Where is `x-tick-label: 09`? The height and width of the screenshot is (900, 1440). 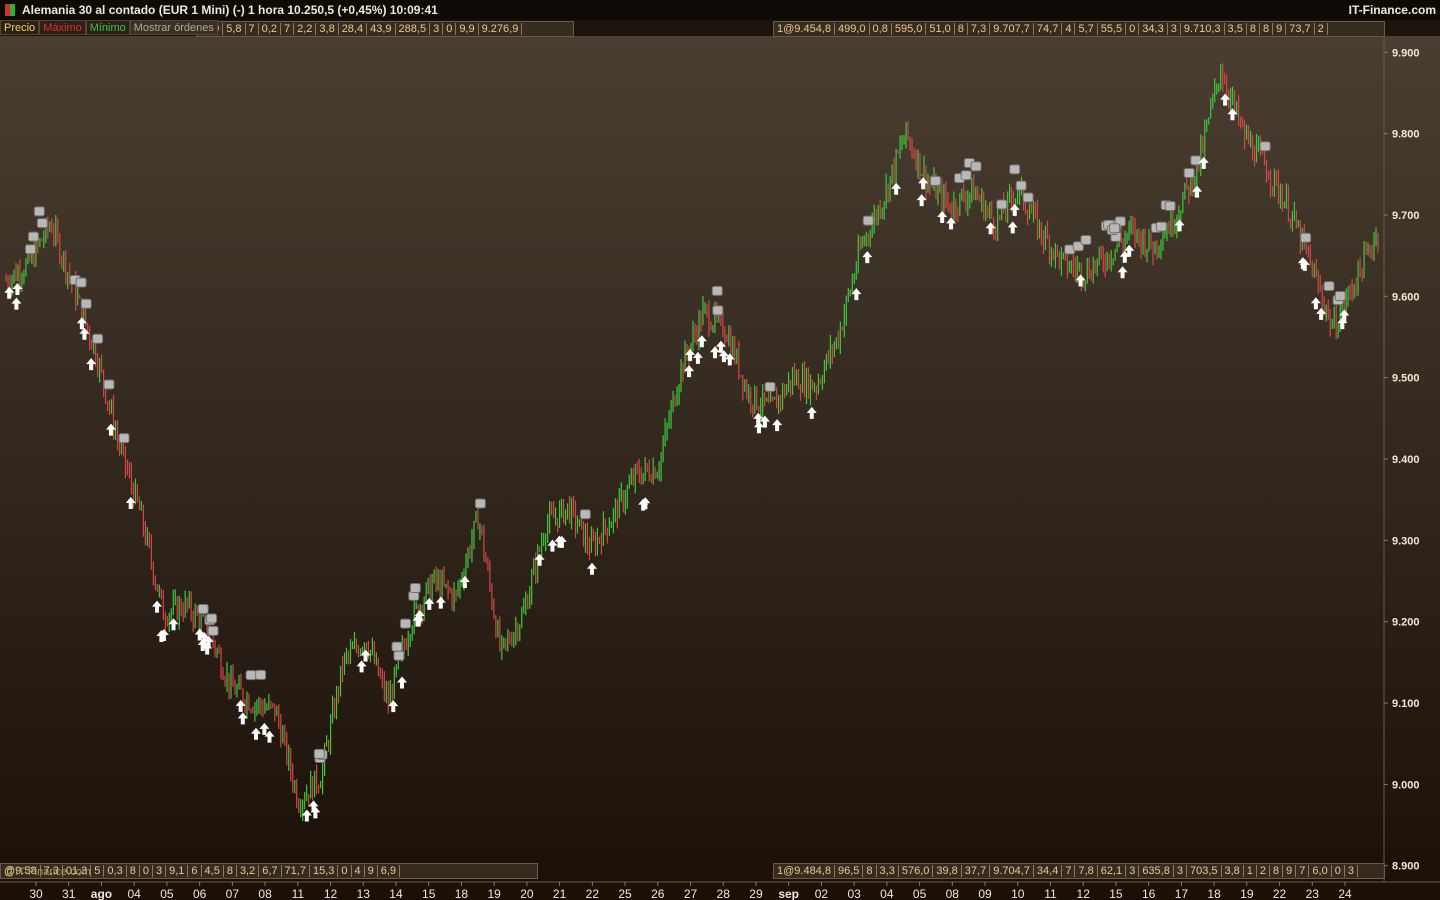 x-tick-label: 09 is located at coordinates (985, 893).